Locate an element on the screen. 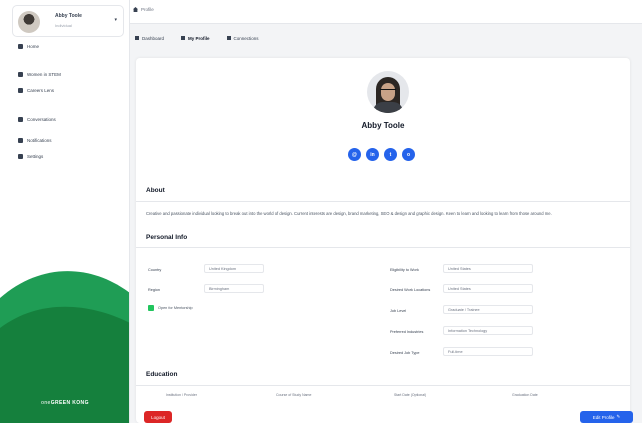  instagram-icon: o is located at coordinates (408, 154).